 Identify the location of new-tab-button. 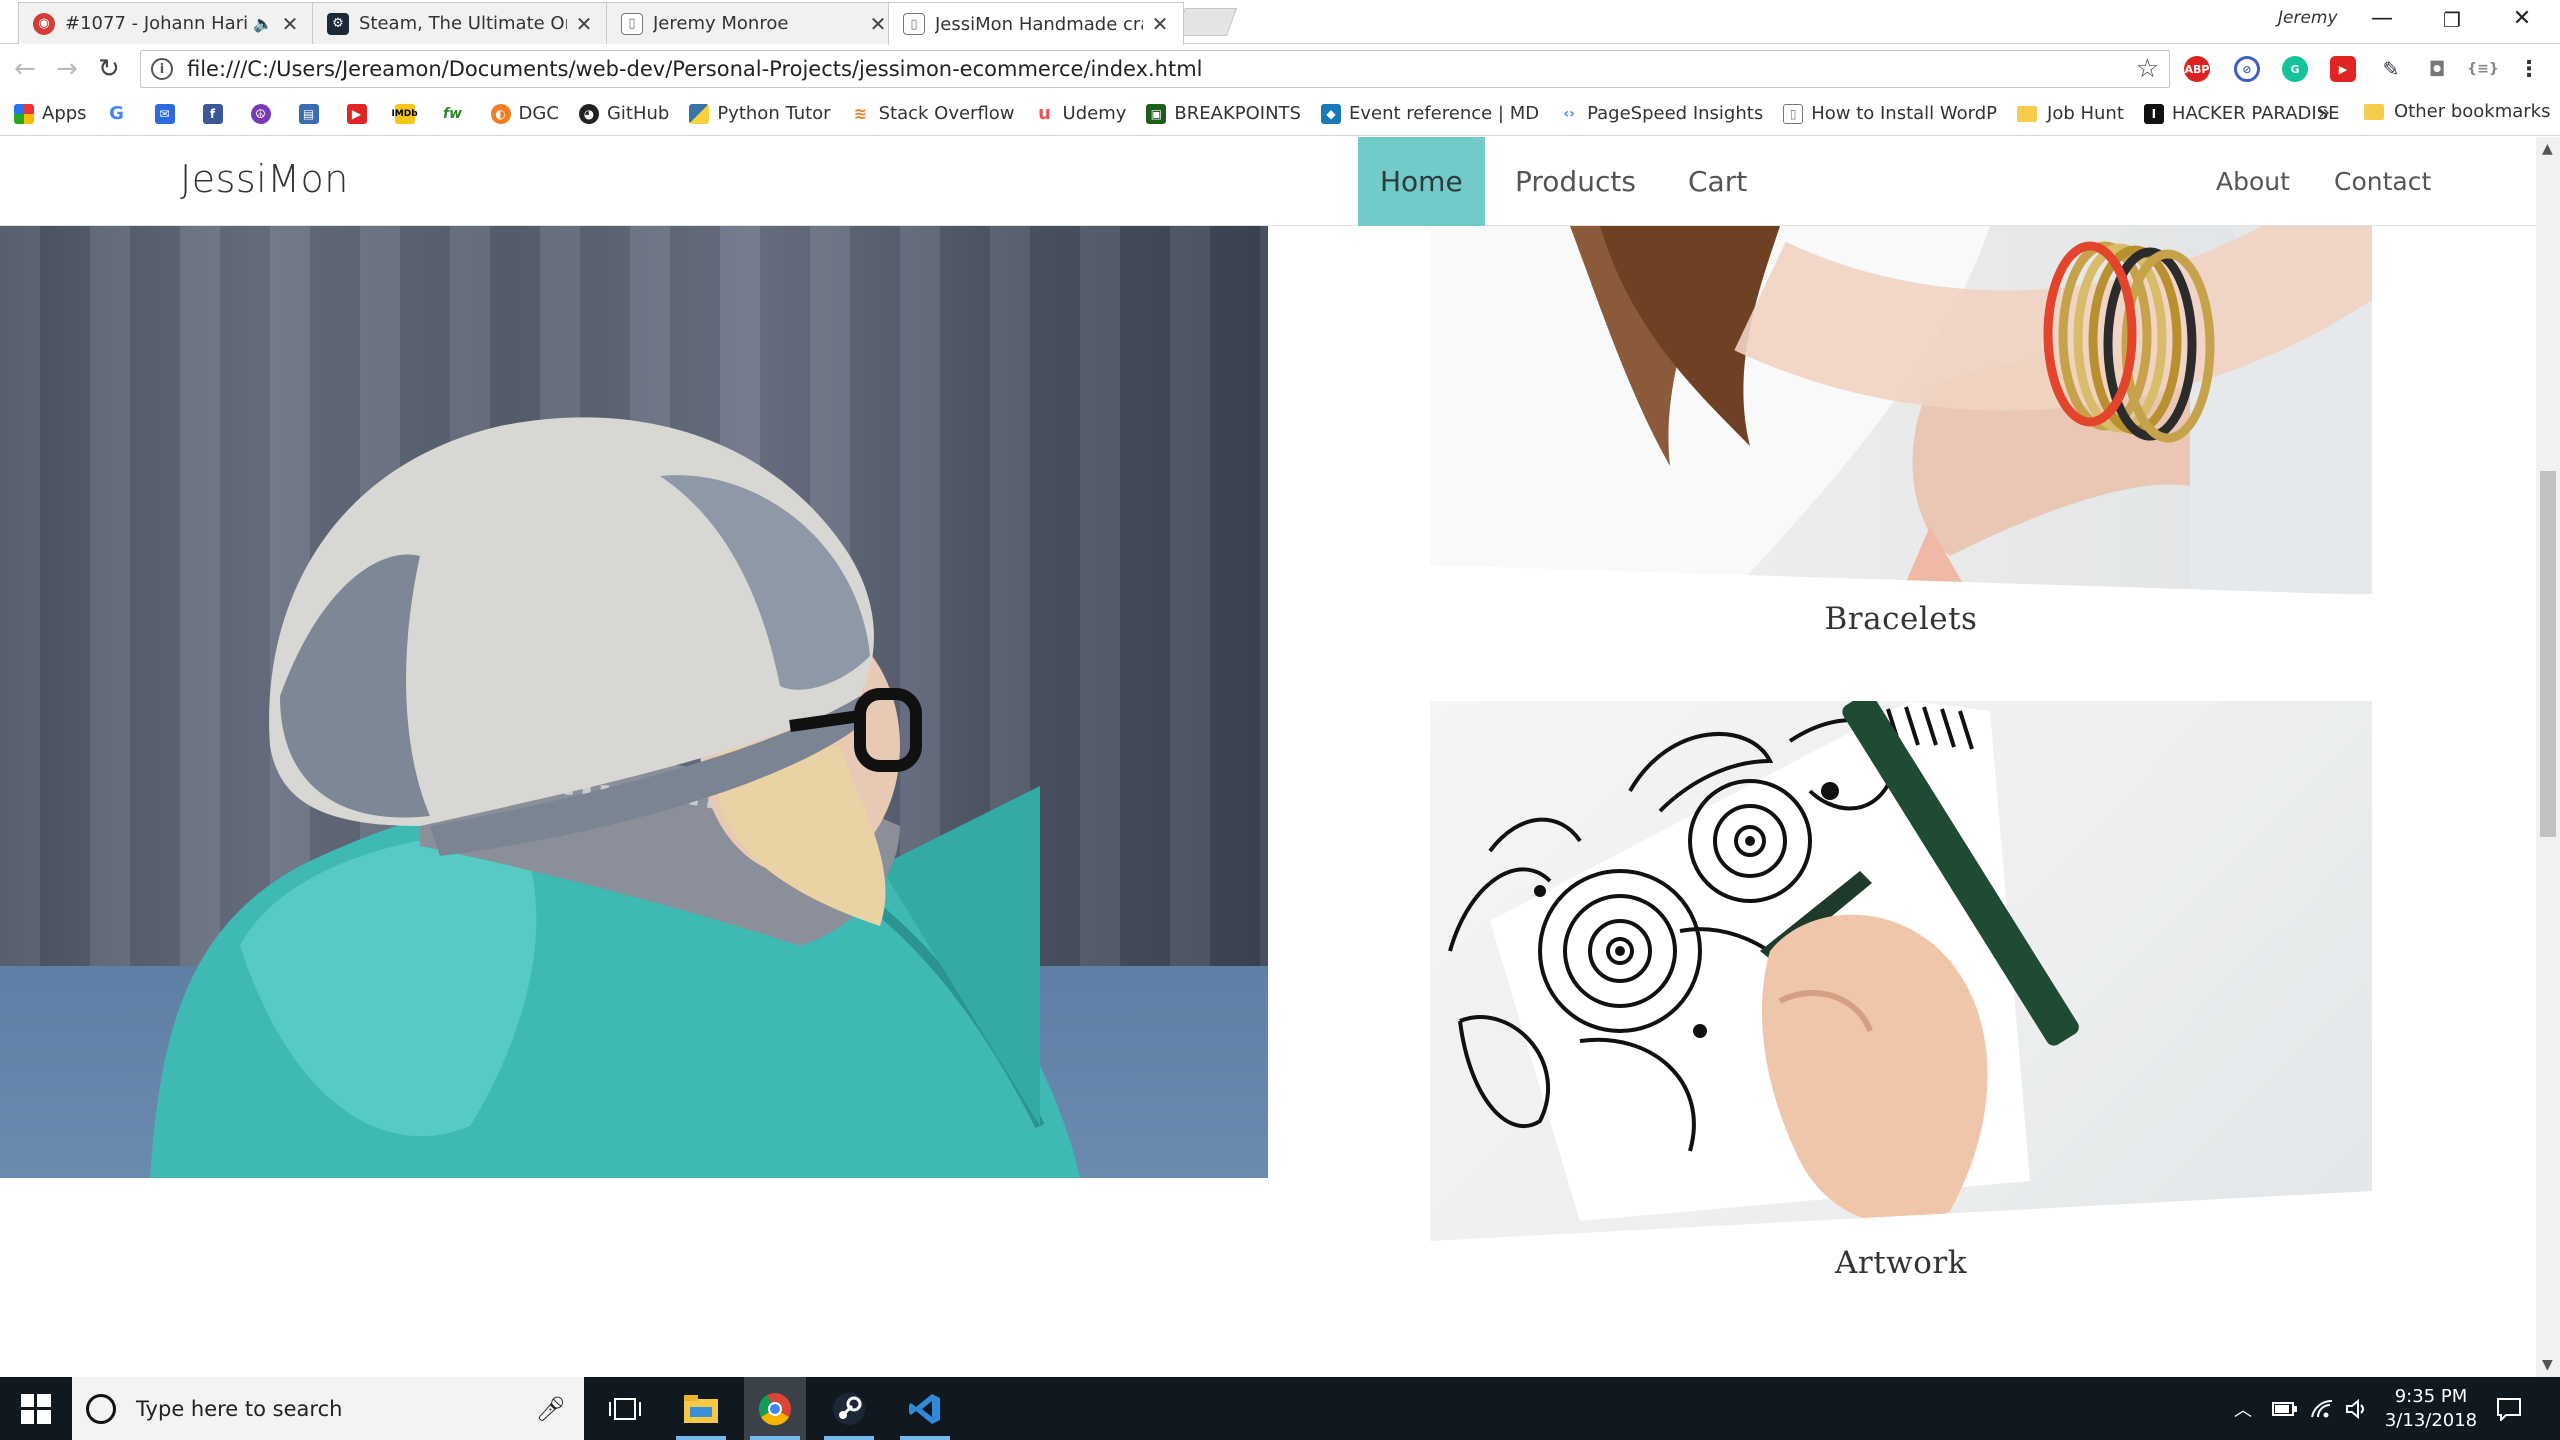
(1206, 22).